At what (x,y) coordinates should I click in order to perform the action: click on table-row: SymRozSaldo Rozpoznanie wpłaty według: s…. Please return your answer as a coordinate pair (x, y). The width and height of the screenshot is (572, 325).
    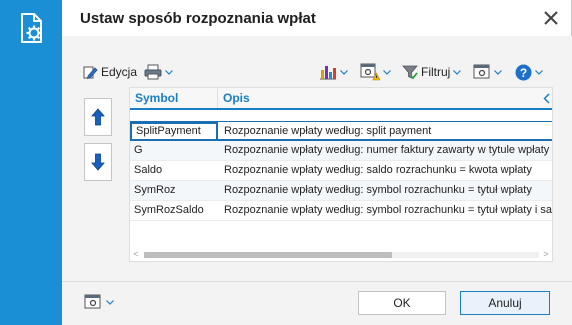
    Looking at the image, I should click on (341, 211).